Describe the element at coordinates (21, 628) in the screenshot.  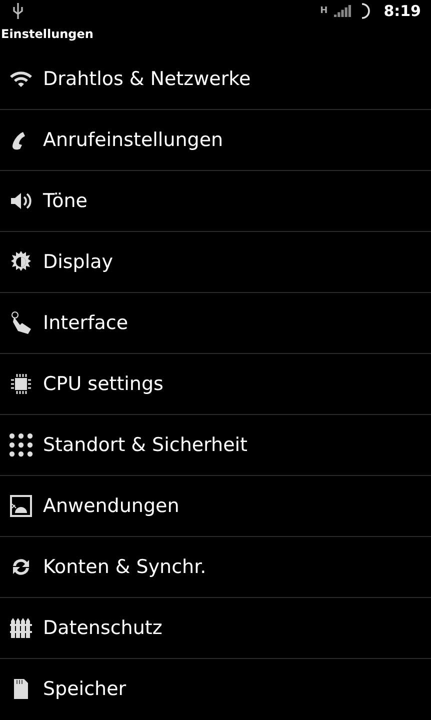
I see `fence-icon` at that location.